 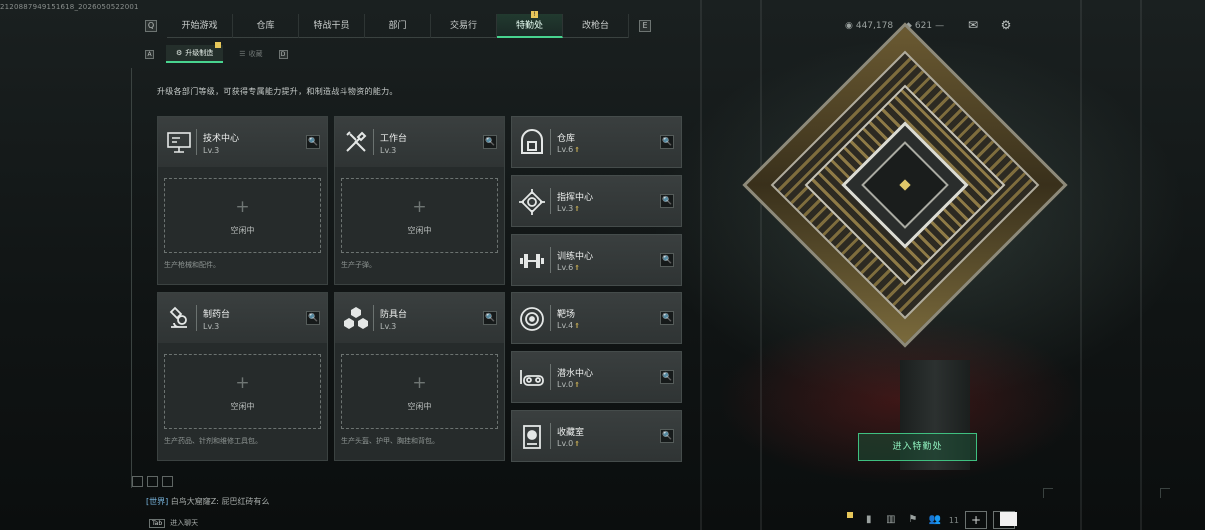 What do you see at coordinates (566, 315) in the screenshot?
I see `card-title: 靶场` at bounding box center [566, 315].